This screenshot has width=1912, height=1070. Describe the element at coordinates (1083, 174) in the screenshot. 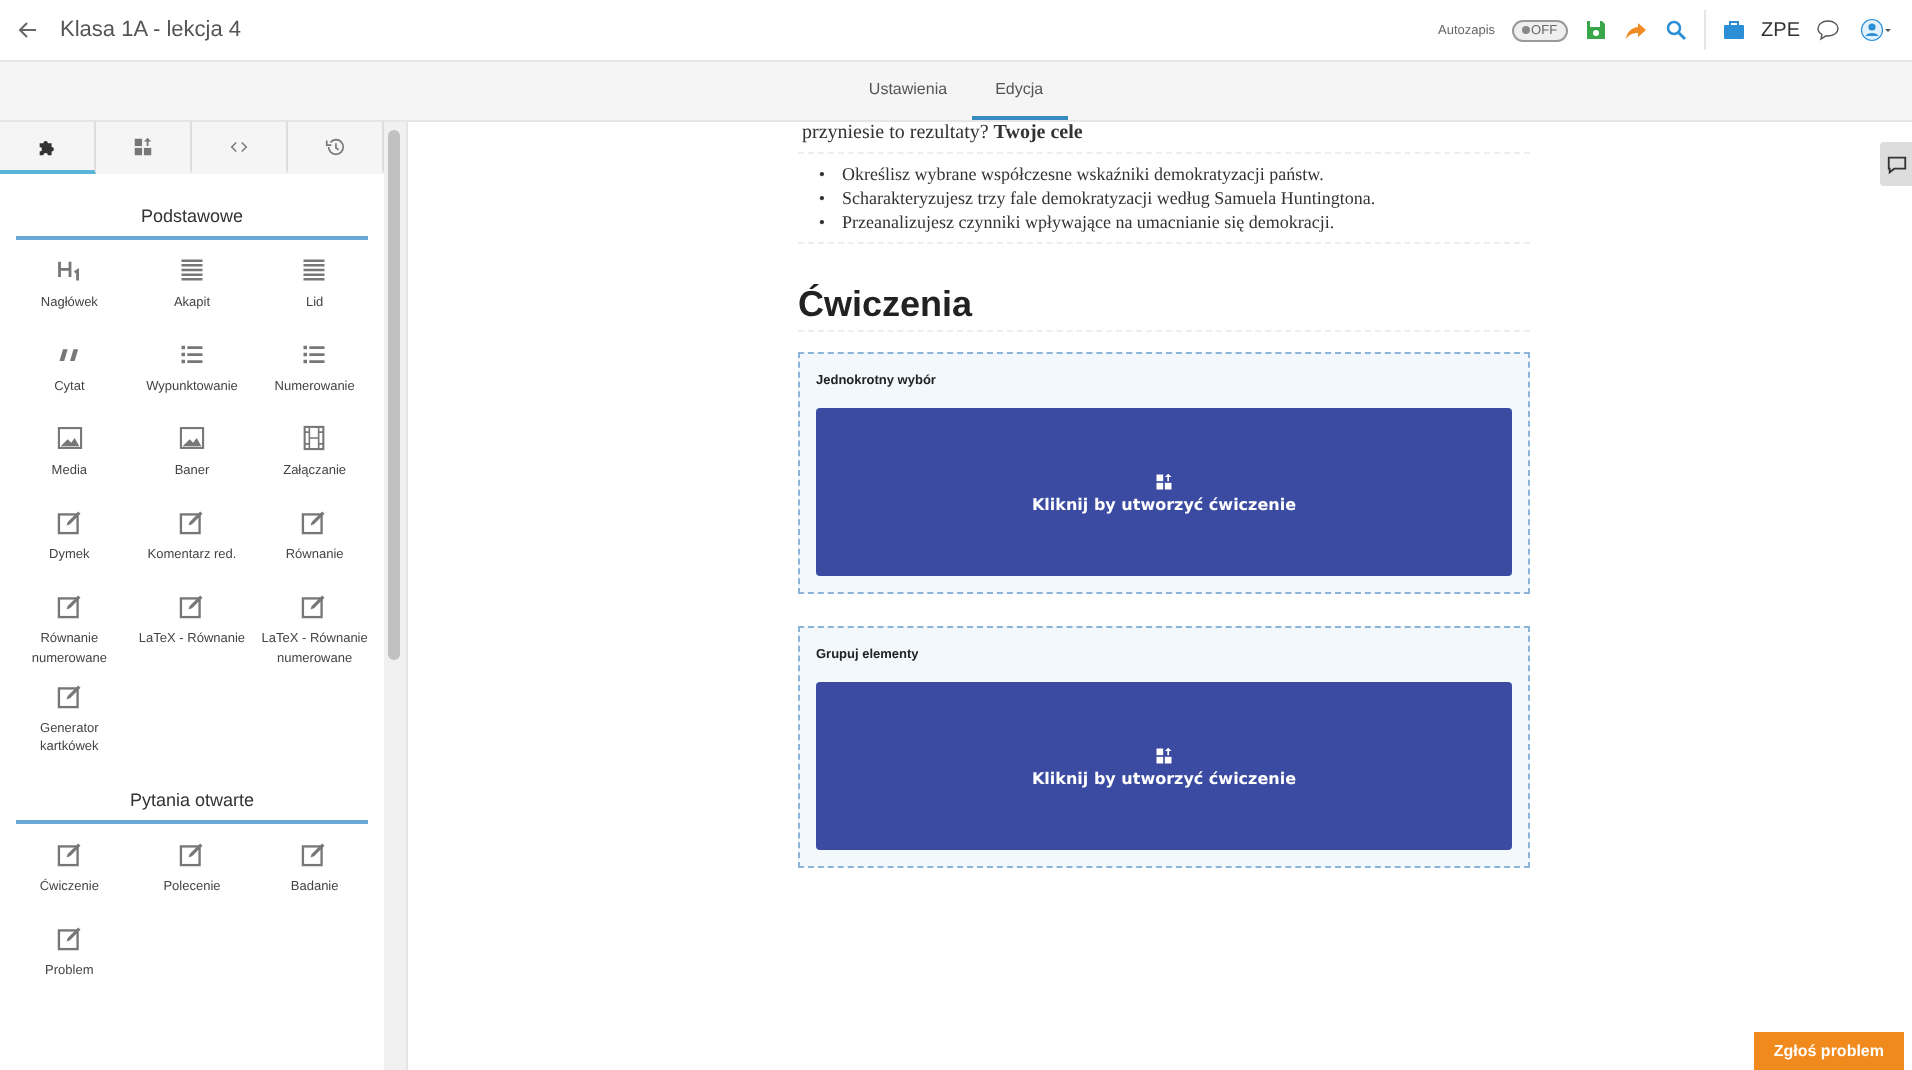

I see `goal-item: Określisz wybrane współczesne wskaźniki demokratyzacji państw.` at that location.